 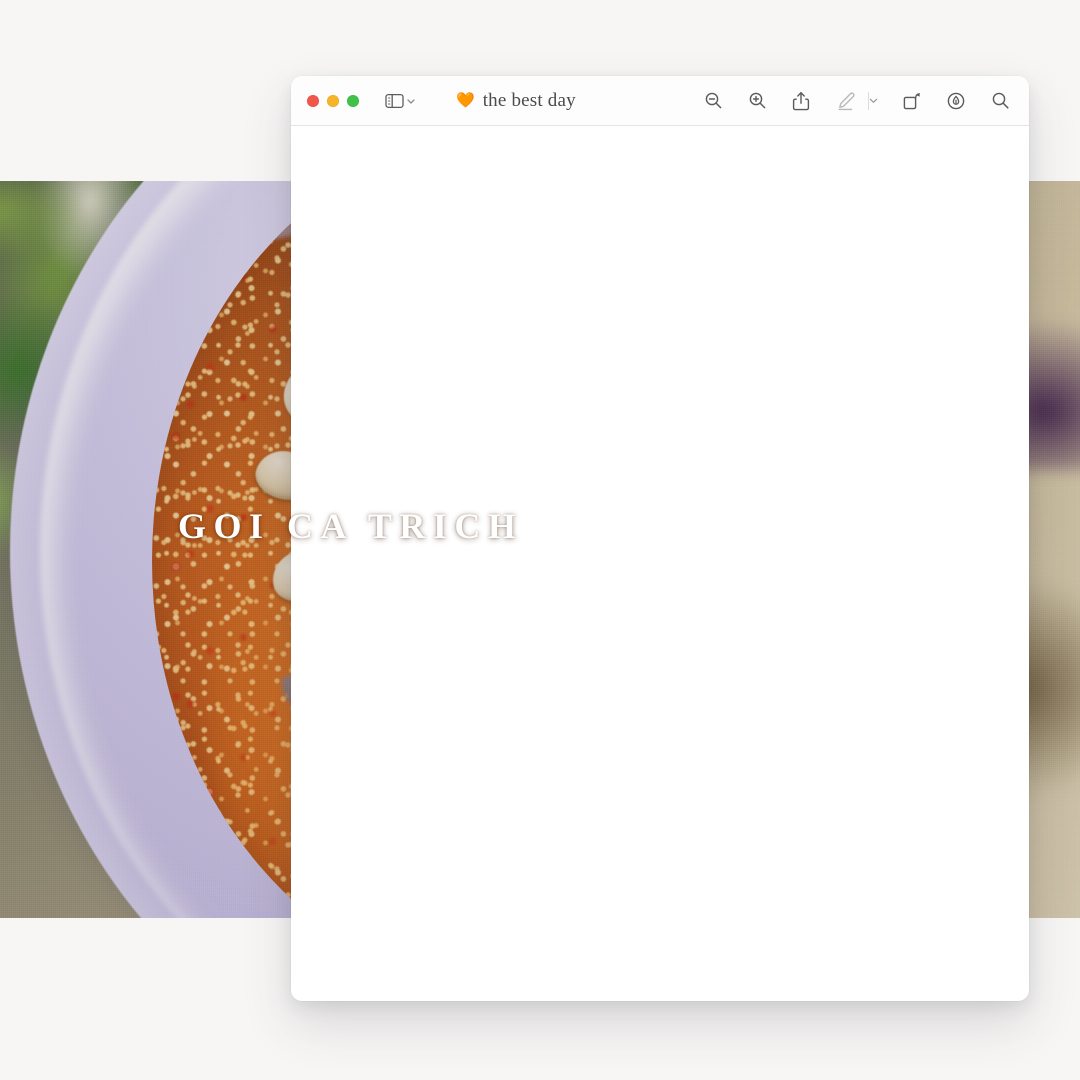 What do you see at coordinates (757, 101) in the screenshot?
I see `zoom-in-button` at bounding box center [757, 101].